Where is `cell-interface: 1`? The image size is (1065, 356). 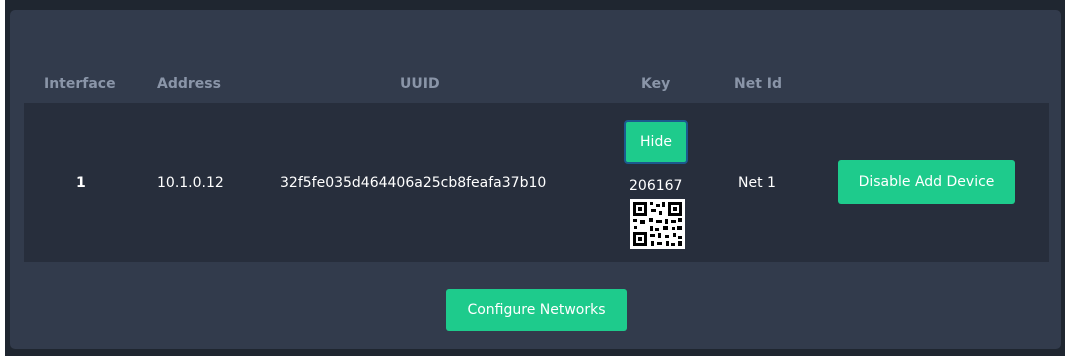
cell-interface: 1 is located at coordinates (81, 183).